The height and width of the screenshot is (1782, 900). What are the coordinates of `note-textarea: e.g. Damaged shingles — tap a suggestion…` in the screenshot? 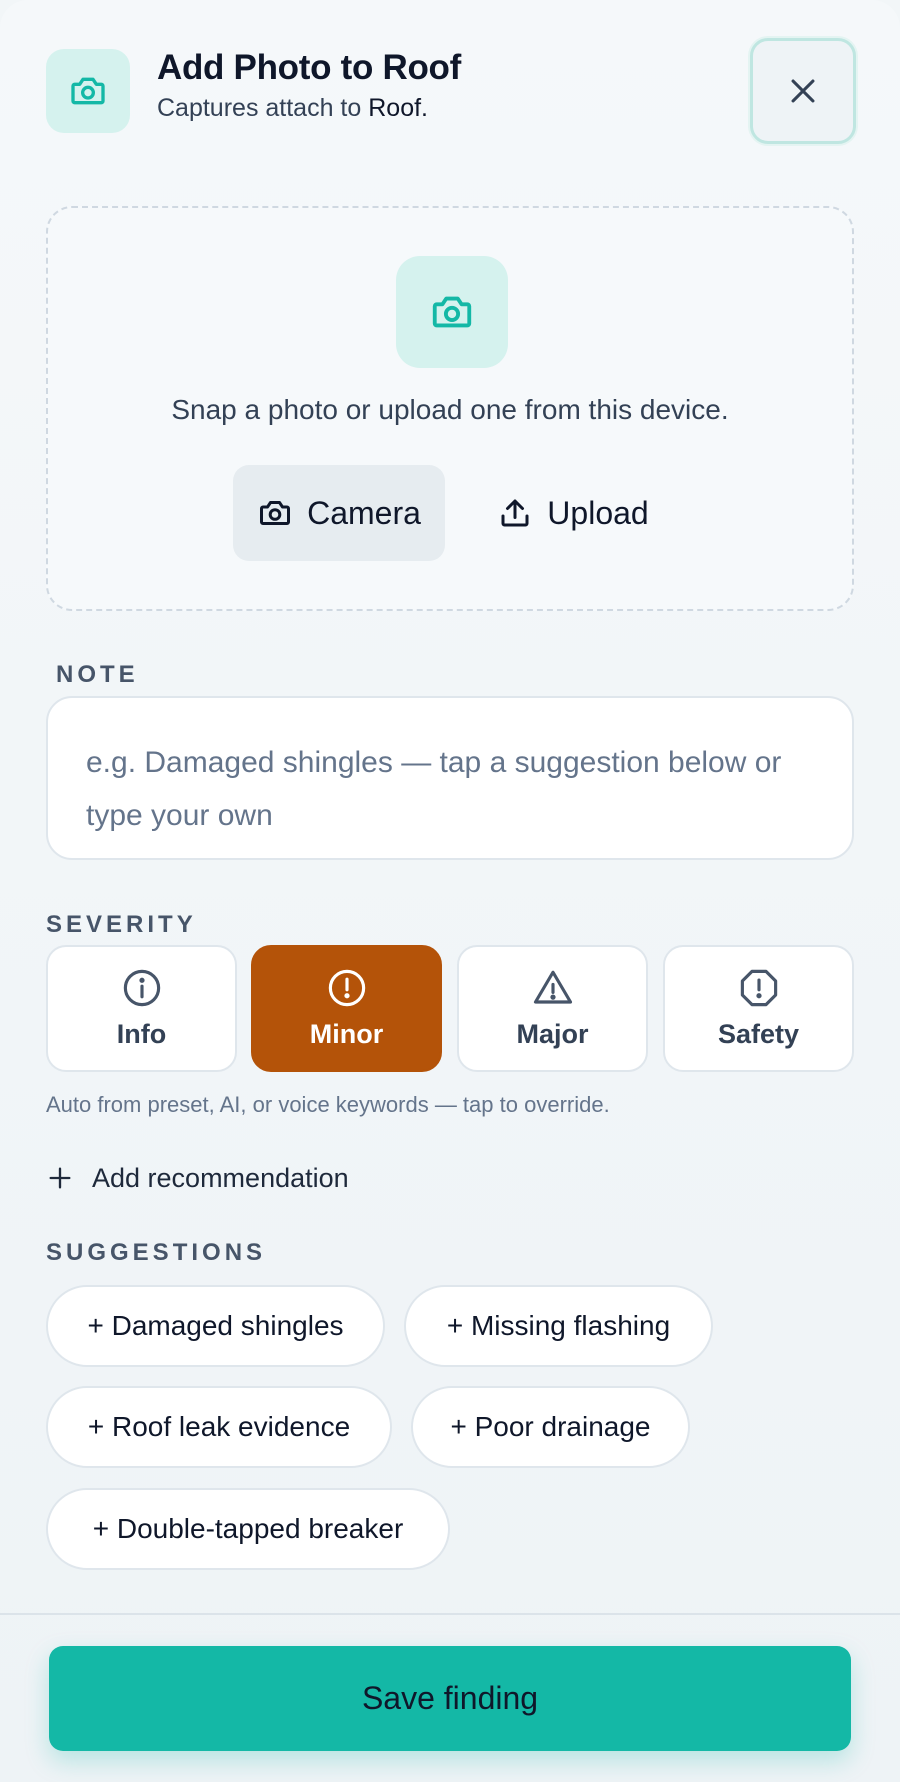 It's located at (450, 778).